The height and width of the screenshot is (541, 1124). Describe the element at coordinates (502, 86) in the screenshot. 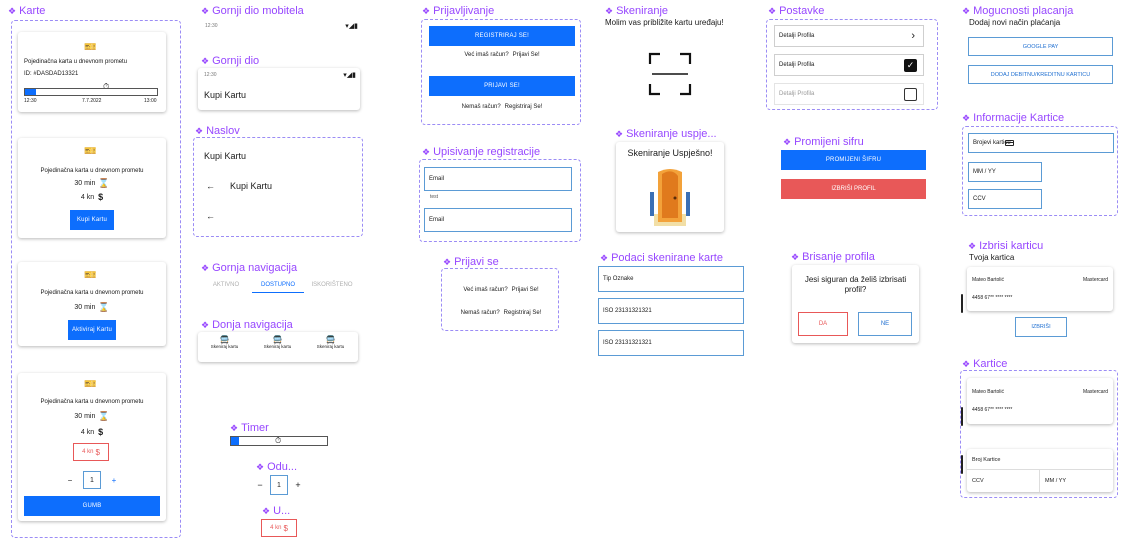

I see `login-button: PRIJAVI SE!` at that location.